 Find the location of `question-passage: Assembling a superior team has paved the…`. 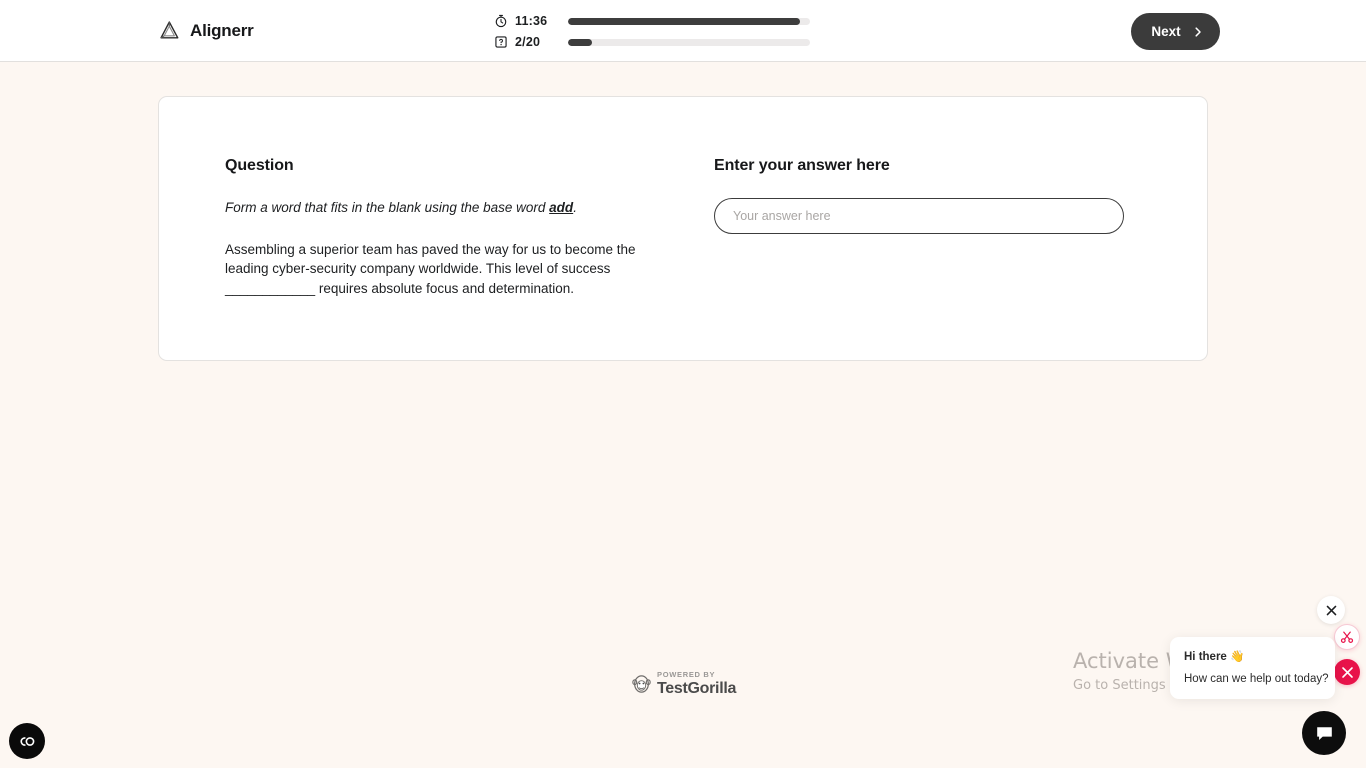

question-passage: Assembling a superior team has paved the… is located at coordinates (430, 269).